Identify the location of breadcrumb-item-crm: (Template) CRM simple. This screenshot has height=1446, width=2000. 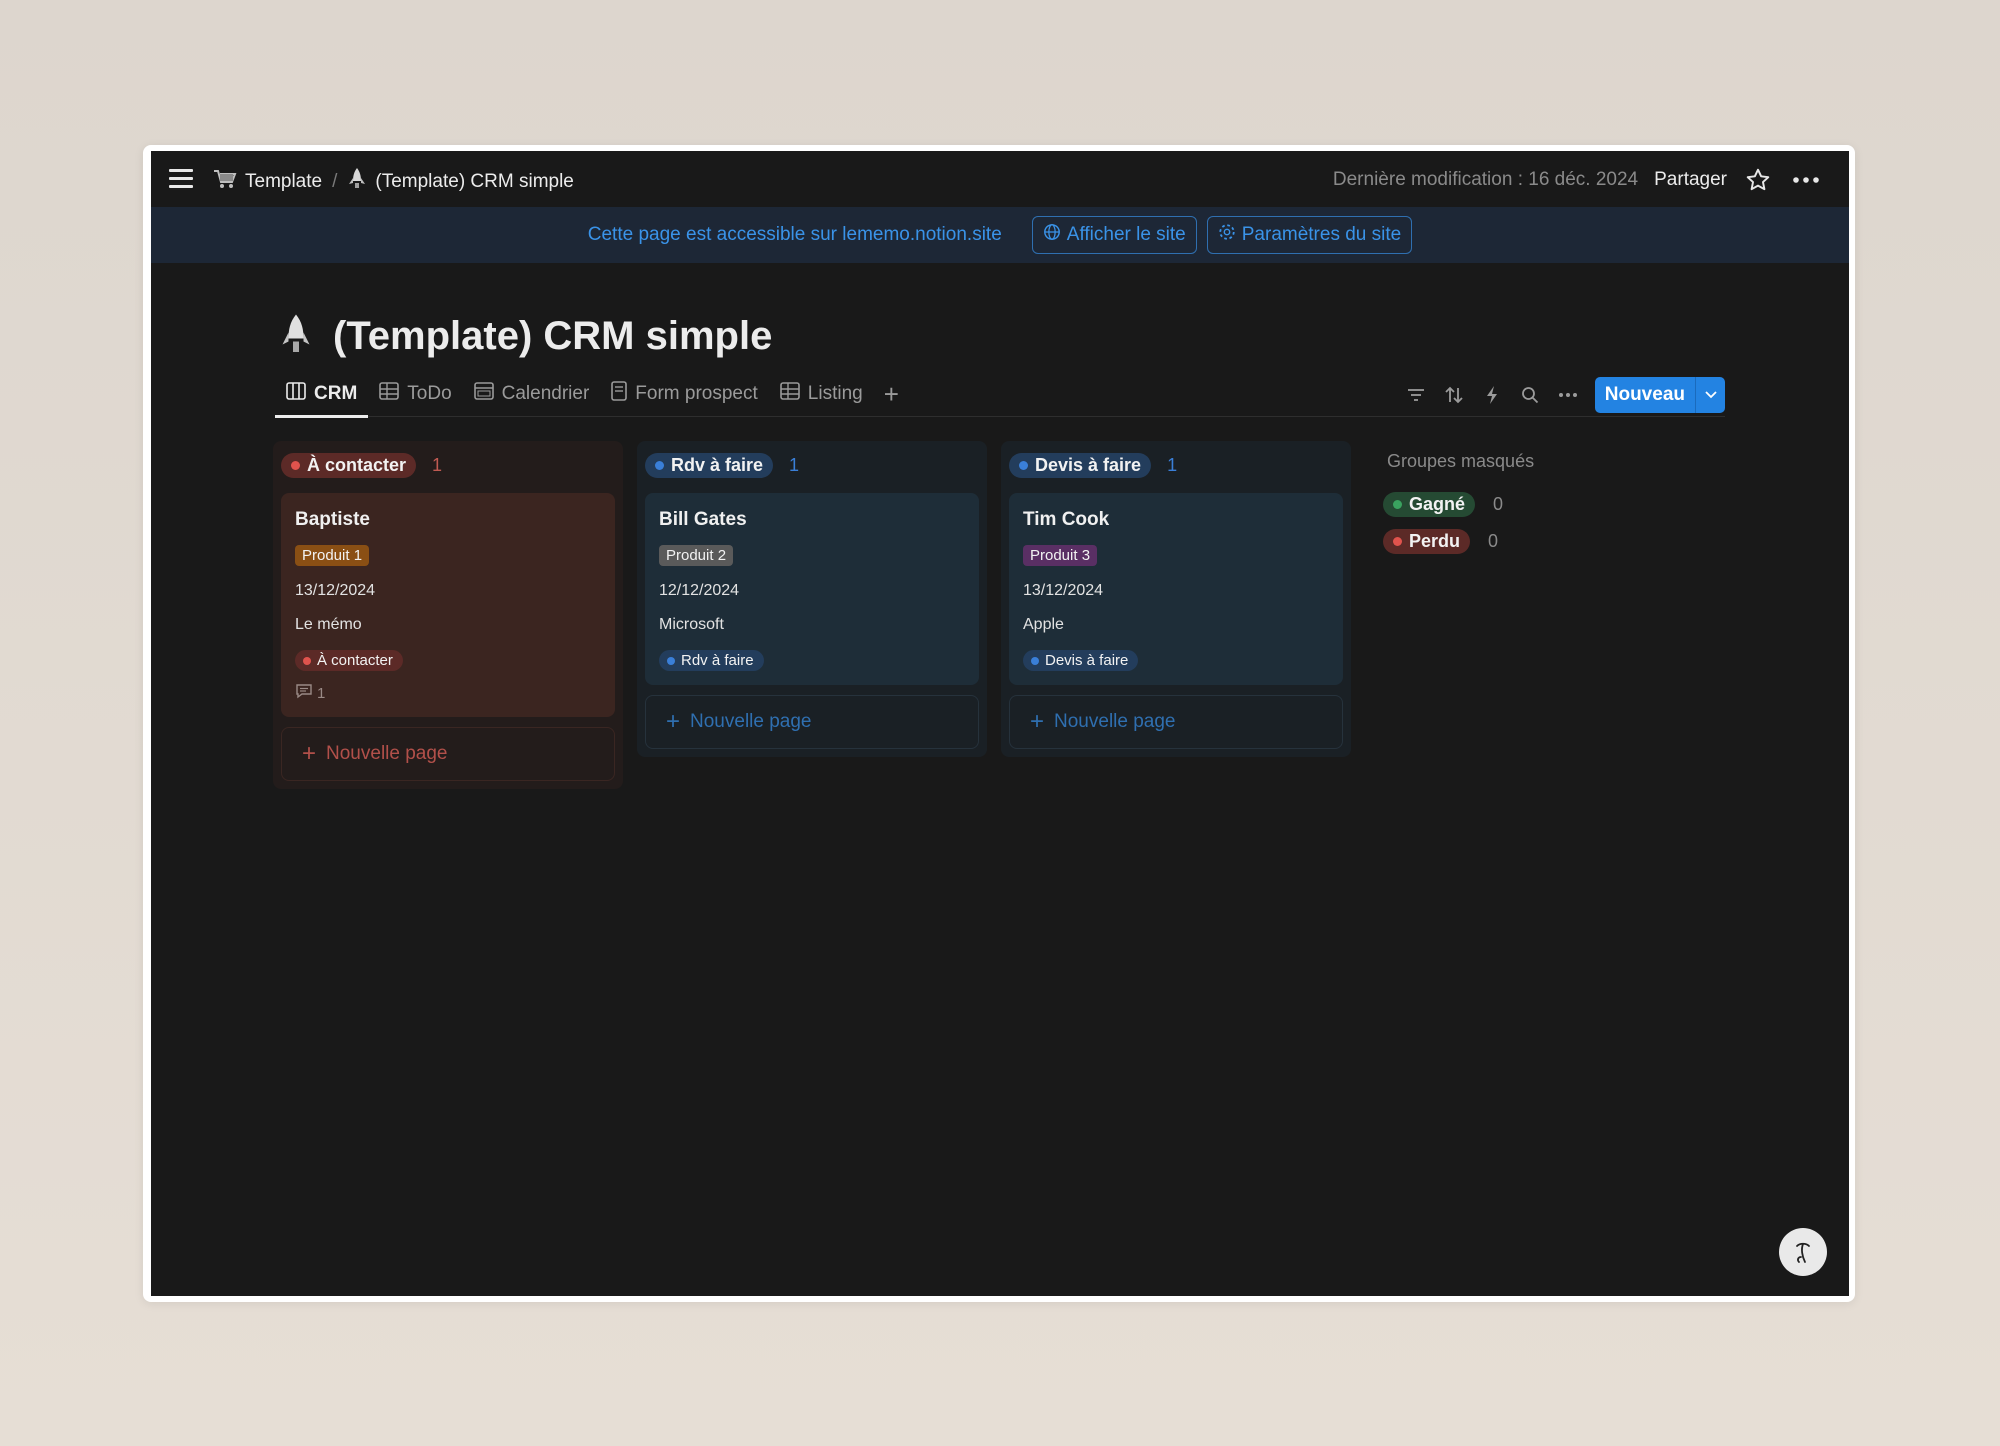
(460, 182).